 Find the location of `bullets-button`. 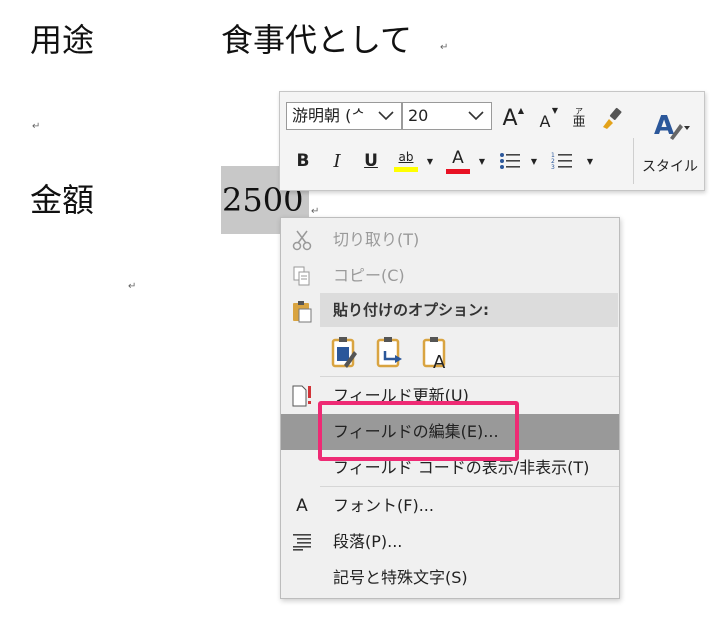

bullets-button is located at coordinates (510, 161).